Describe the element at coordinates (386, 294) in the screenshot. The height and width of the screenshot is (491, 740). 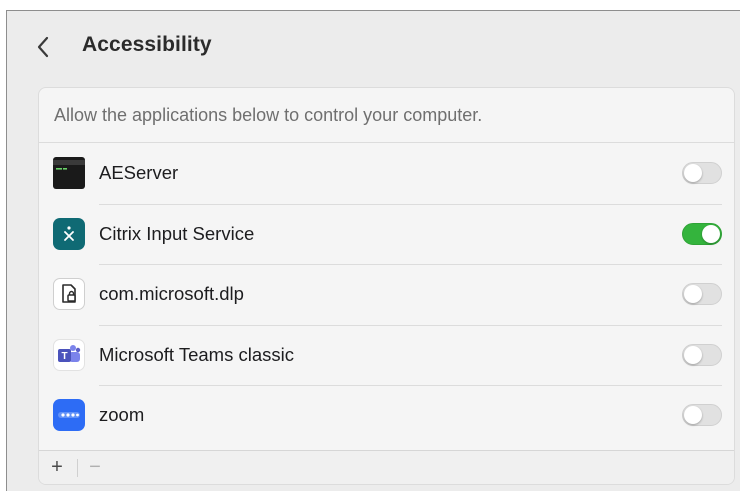
I see `app-row-com-microsoft-dlp: com.microsoft.dlp` at that location.